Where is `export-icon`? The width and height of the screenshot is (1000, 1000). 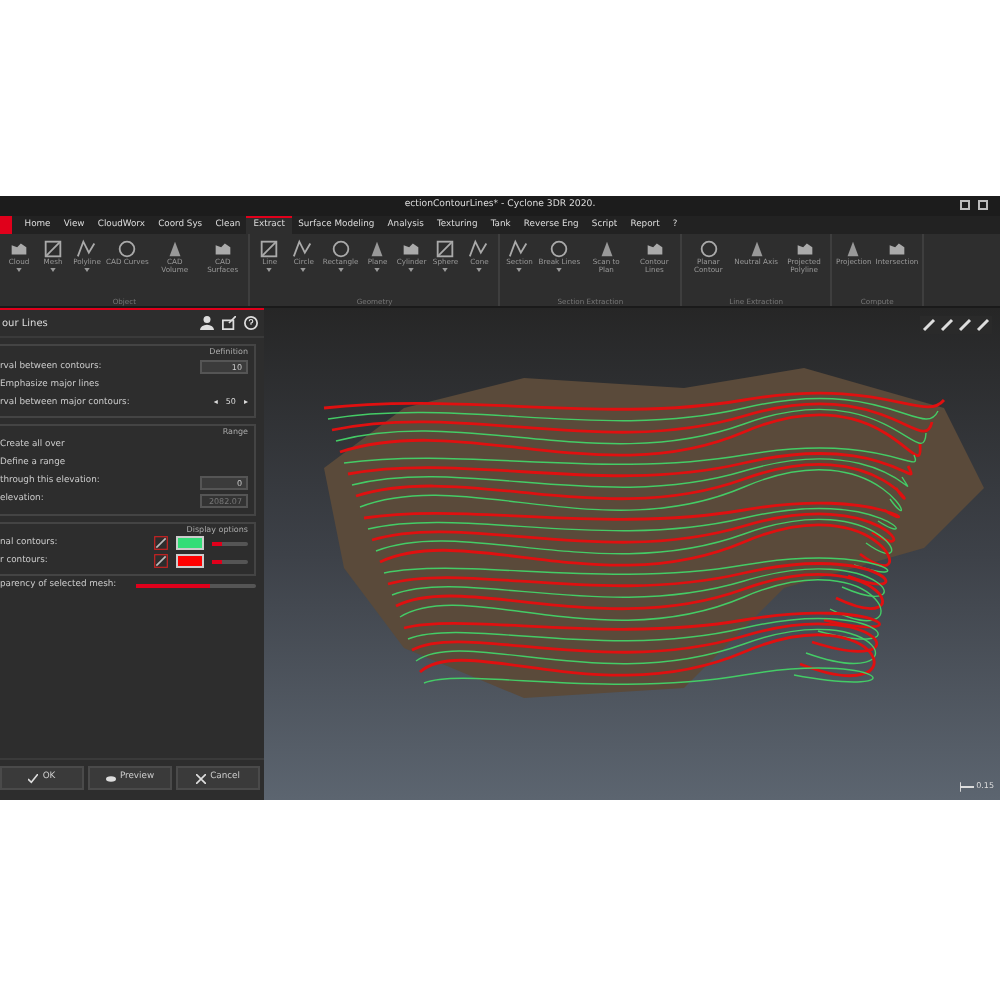 export-icon is located at coordinates (229, 323).